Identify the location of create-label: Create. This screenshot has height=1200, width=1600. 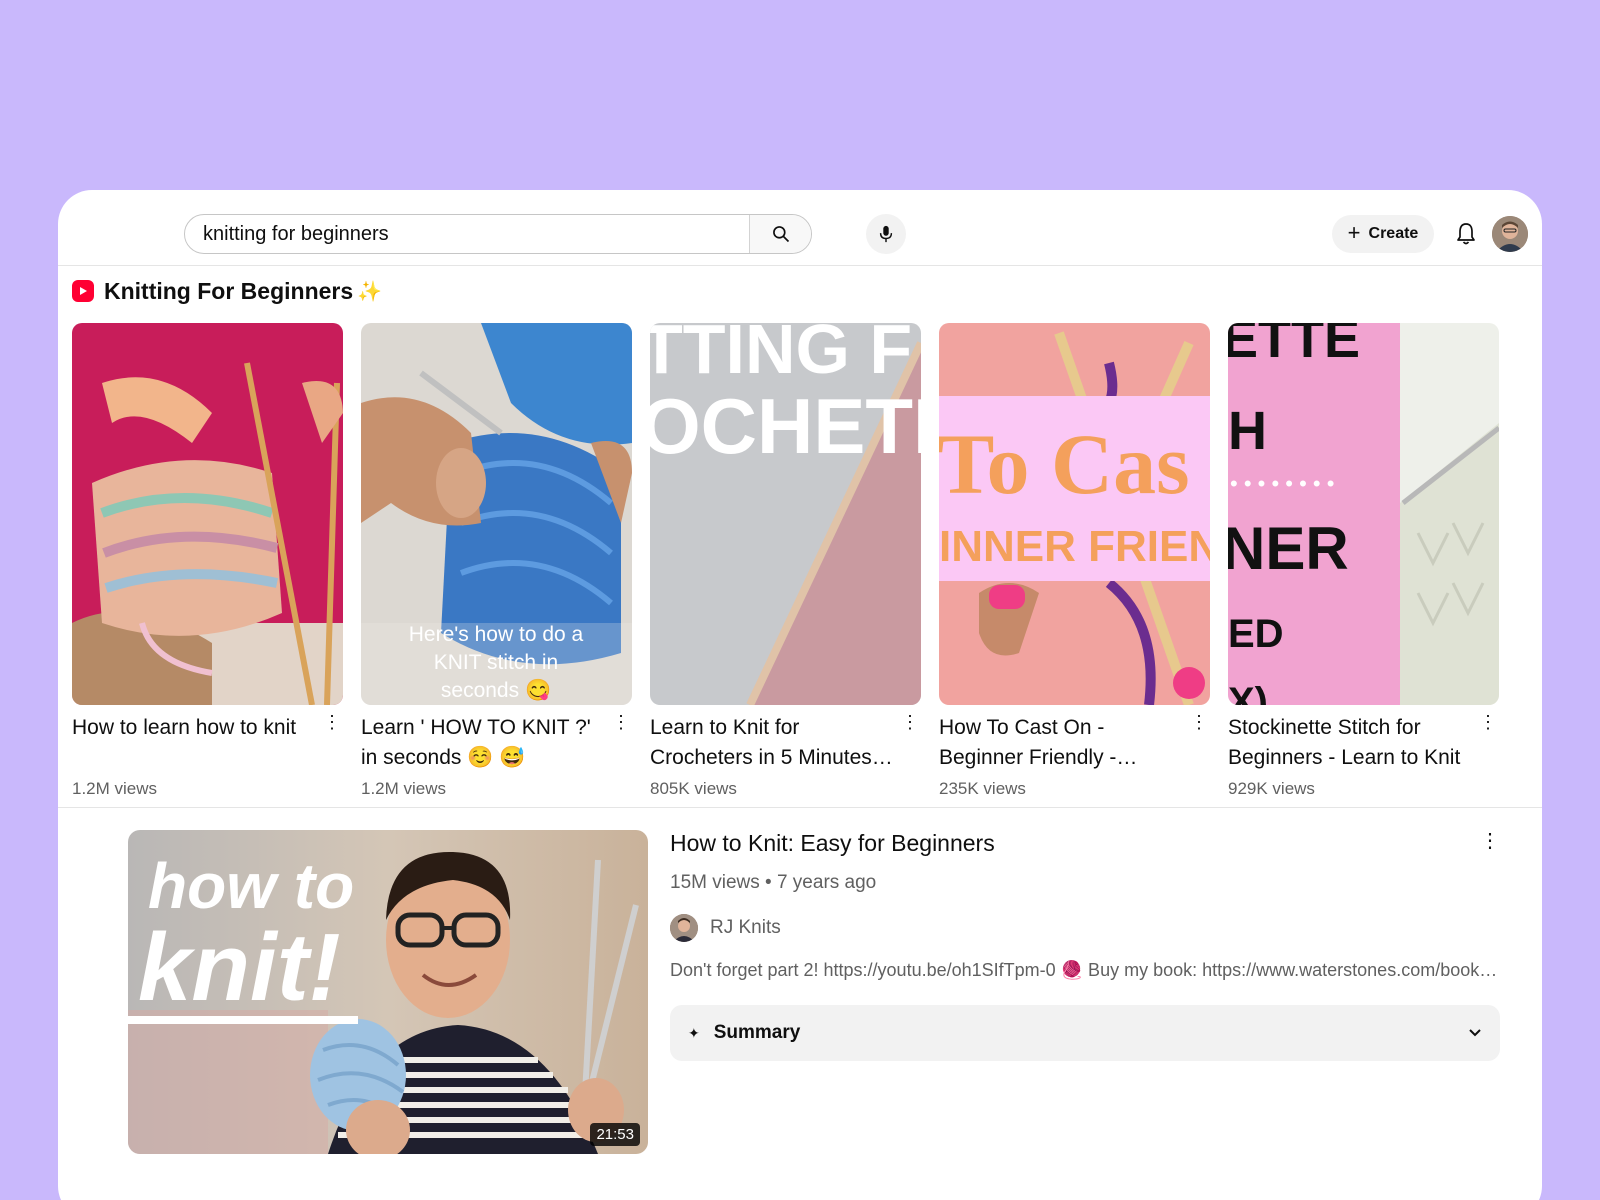
(1393, 233).